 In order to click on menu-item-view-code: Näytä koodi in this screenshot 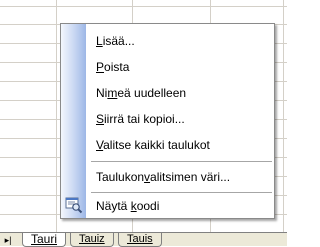, I will do `click(167, 206)`.